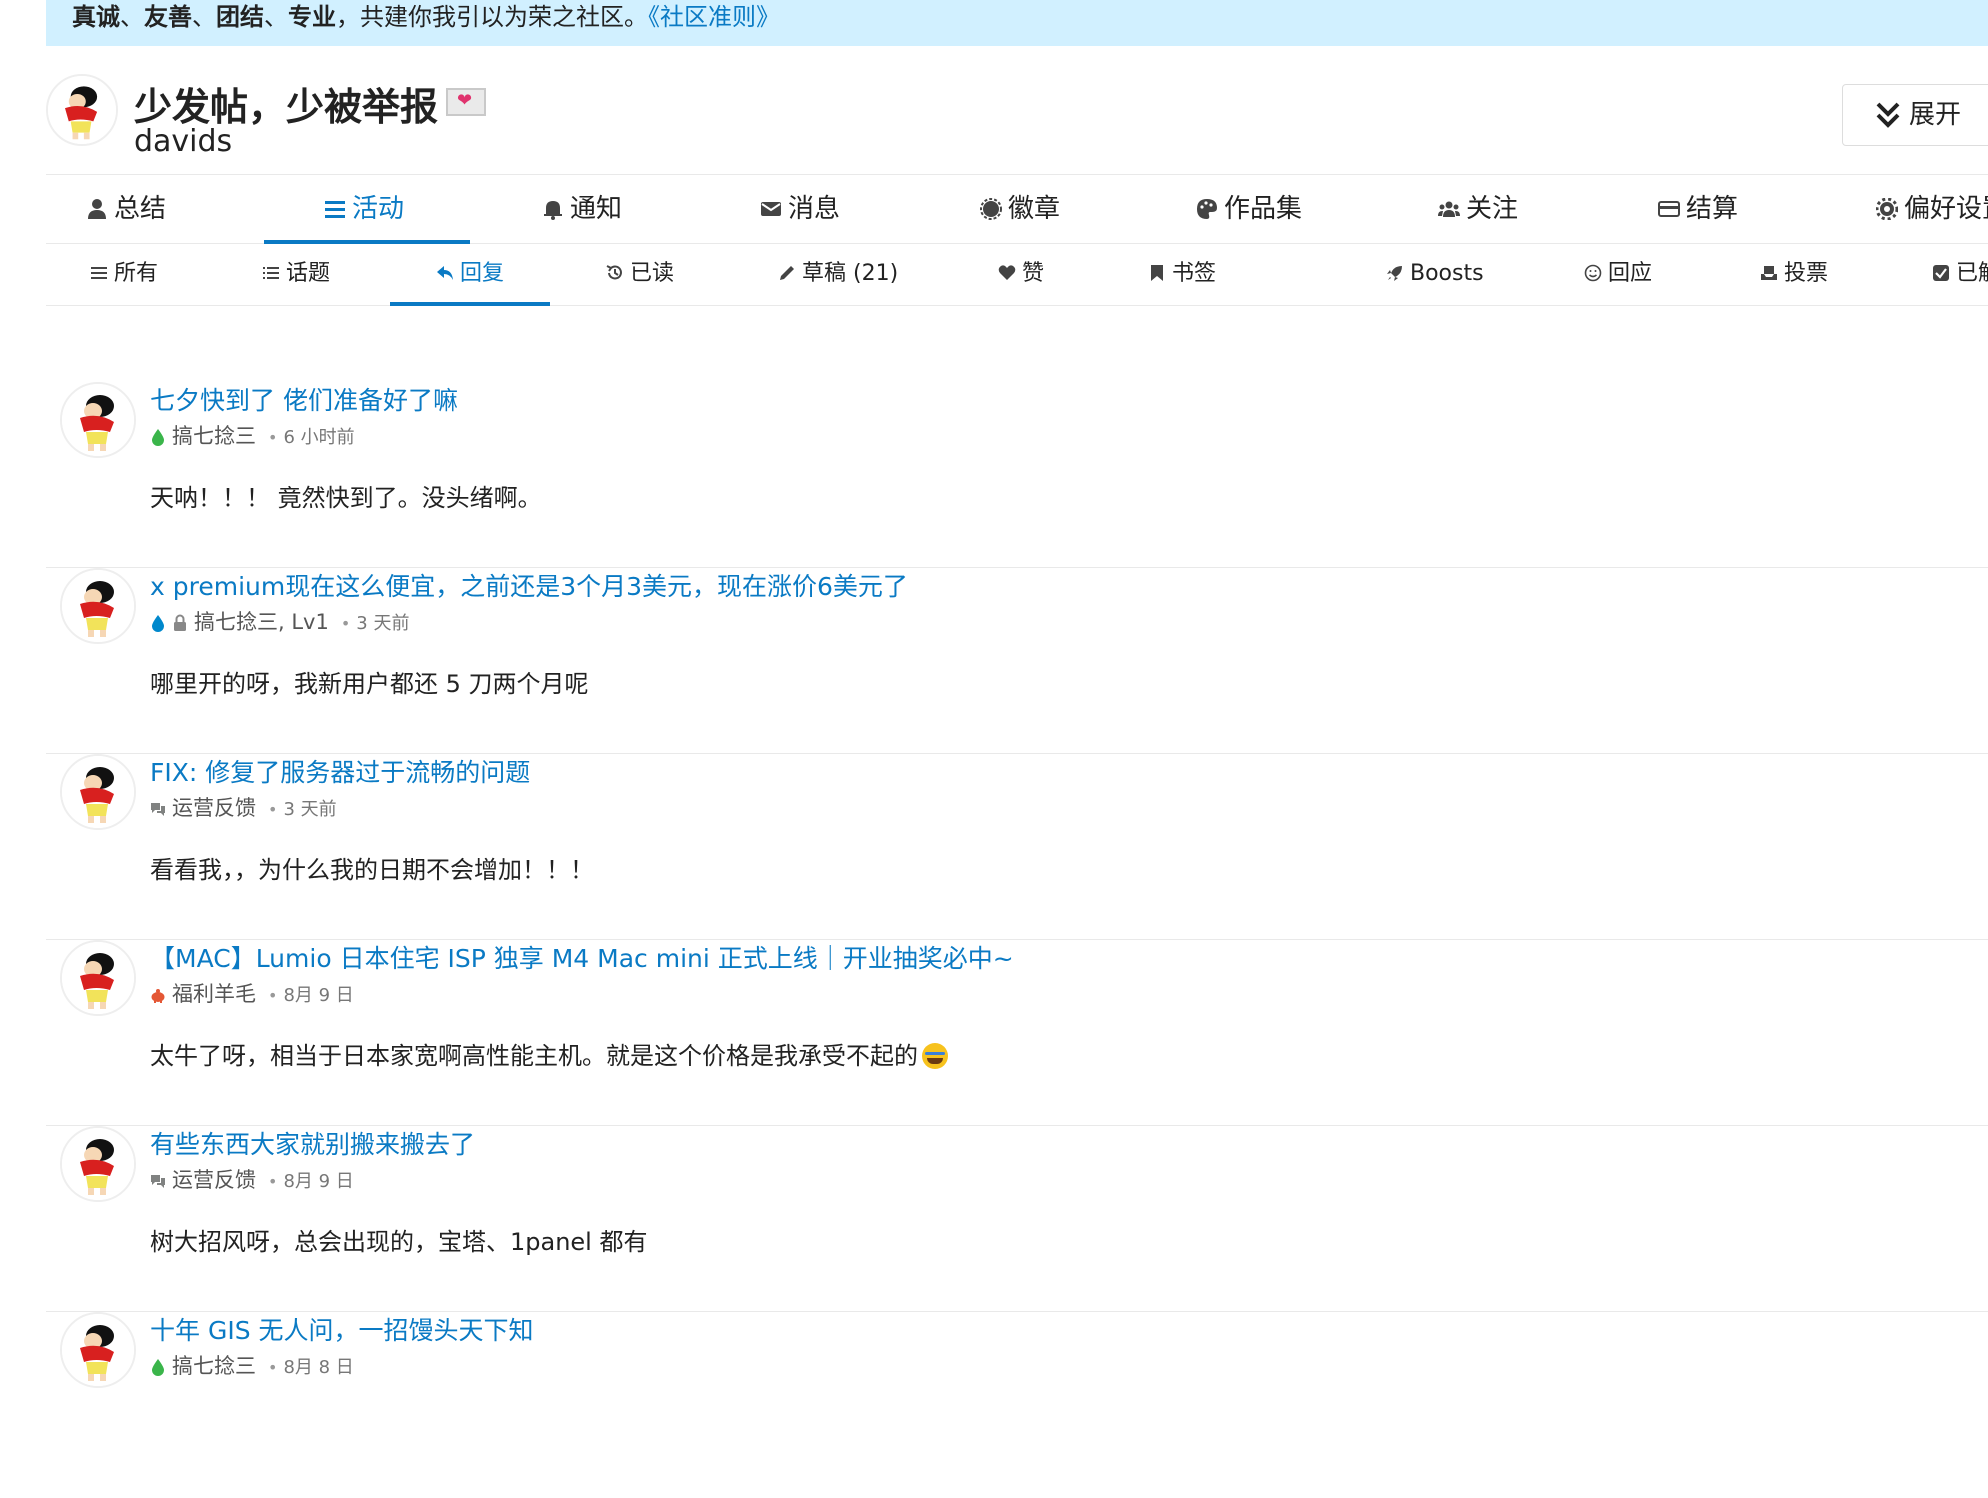  I want to click on tab-label: 偏好设置, so click(1946, 209).